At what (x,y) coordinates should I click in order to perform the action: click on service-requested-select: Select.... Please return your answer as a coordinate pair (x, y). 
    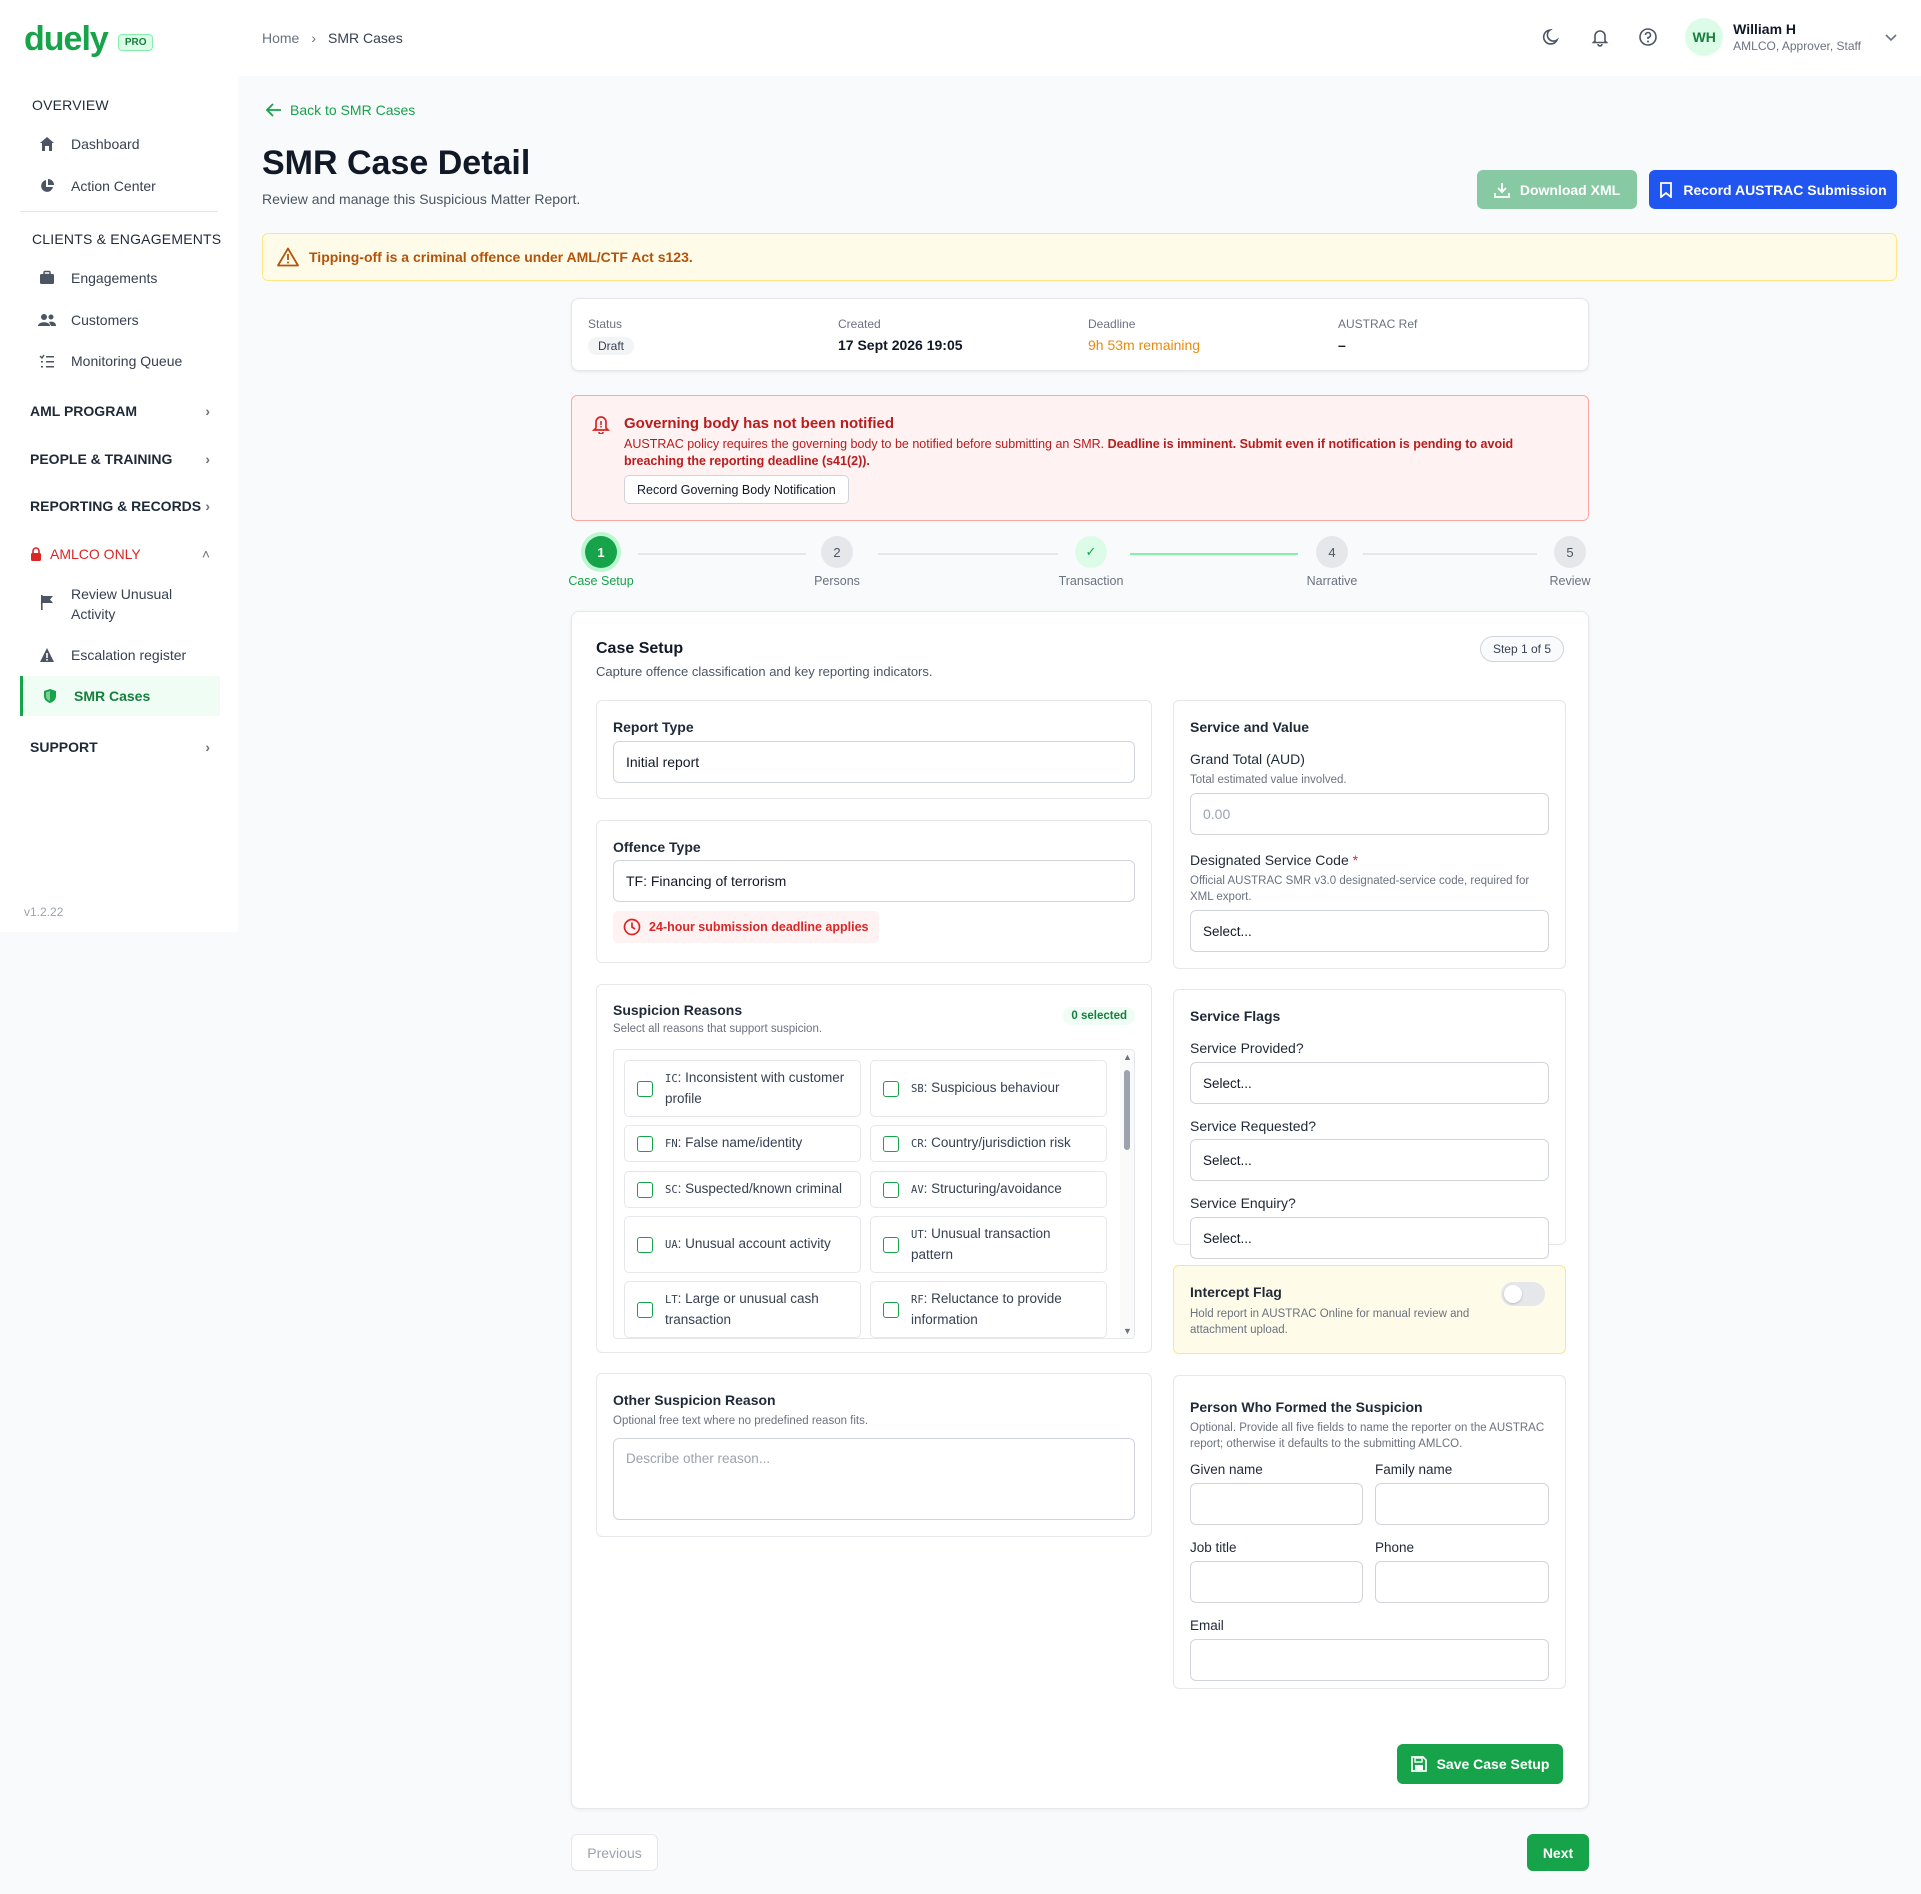
    Looking at the image, I should click on (1369, 1160).